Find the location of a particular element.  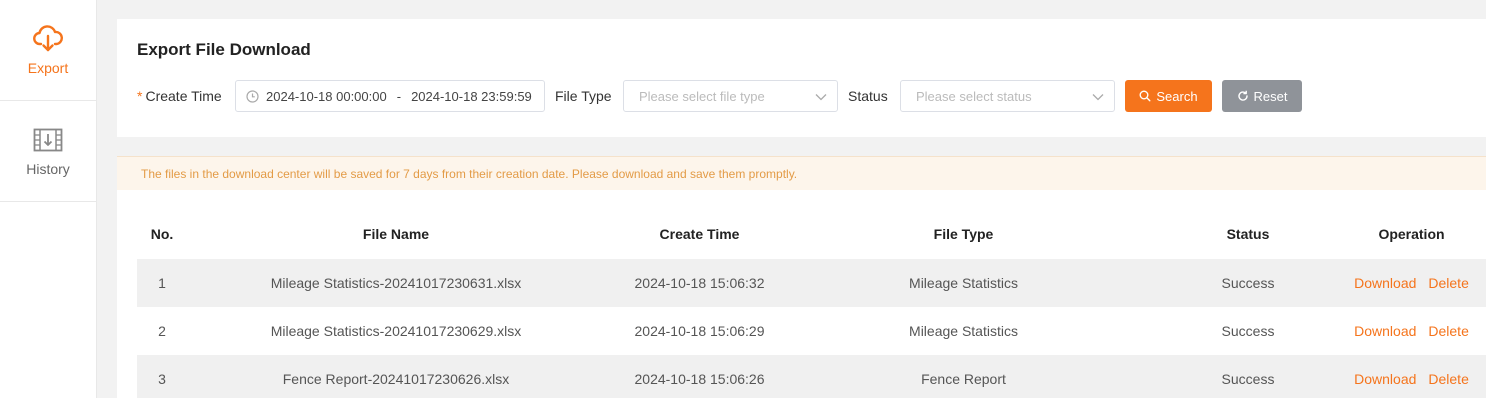

column-header-file-name: File Name is located at coordinates (396, 234).